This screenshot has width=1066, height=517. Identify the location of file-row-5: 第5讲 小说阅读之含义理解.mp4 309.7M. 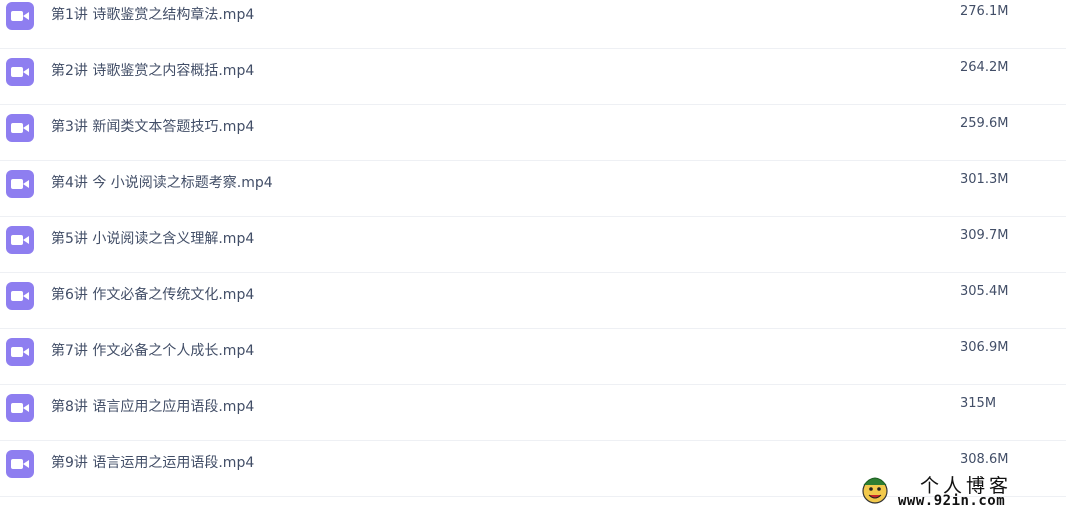
(533, 245).